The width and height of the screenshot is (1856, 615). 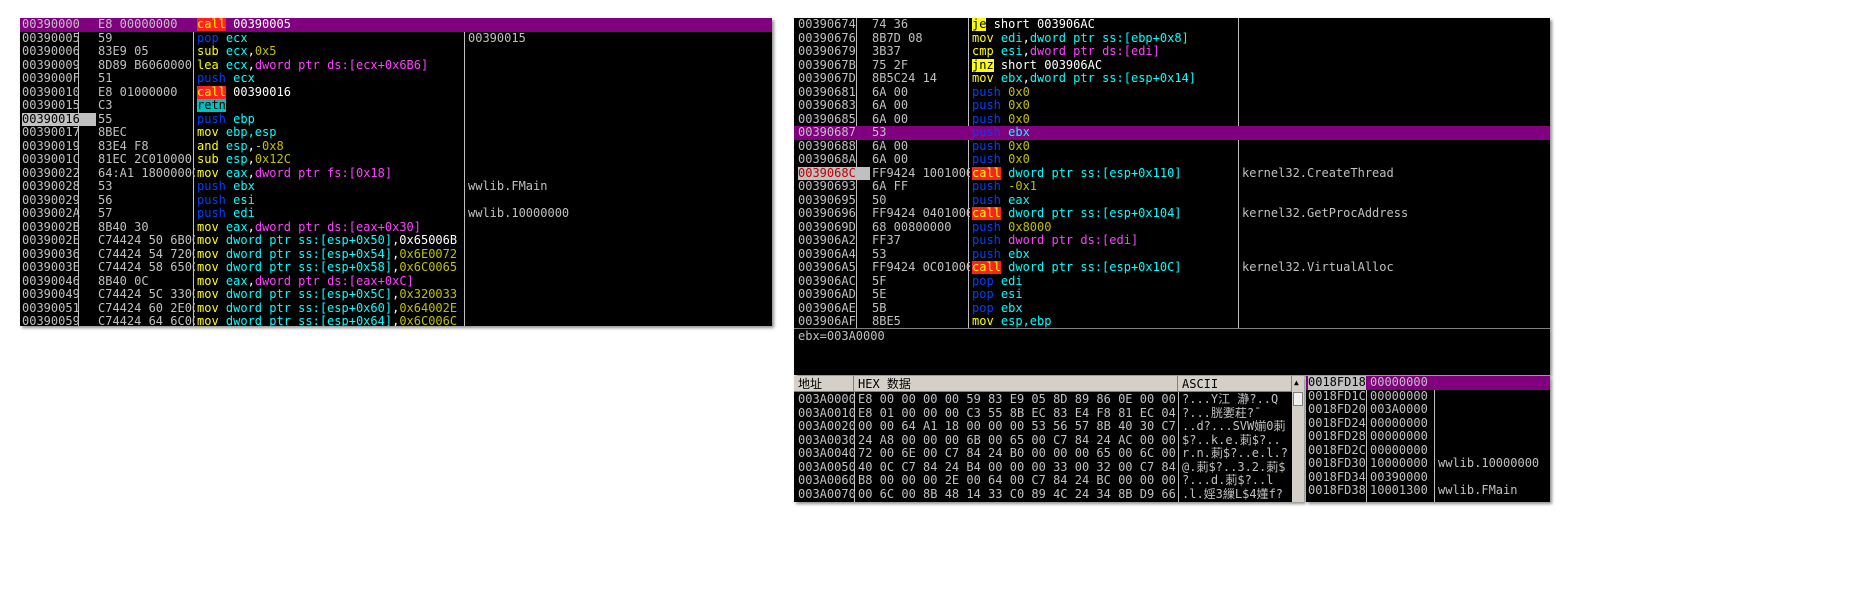 What do you see at coordinates (1172, 282) in the screenshot?
I see `disasm-row: 003906AC 5F pop edi` at bounding box center [1172, 282].